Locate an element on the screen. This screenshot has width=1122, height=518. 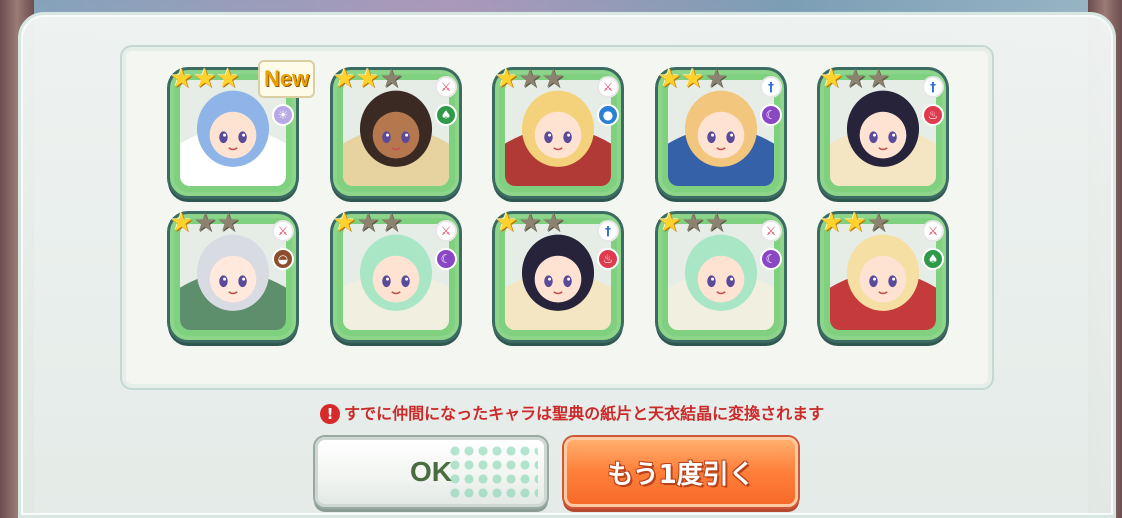
draw-again-button: もう1度引く is located at coordinates (681, 472).